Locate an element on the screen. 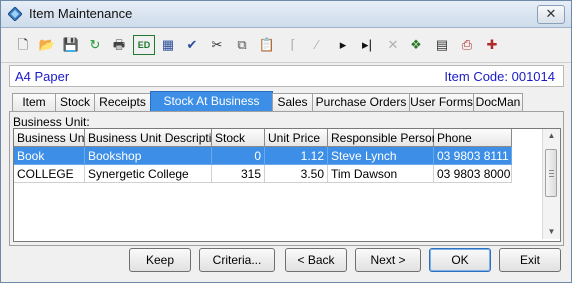 The height and width of the screenshot is (283, 572). cell-phone: 03 9803 8000 is located at coordinates (473, 174).